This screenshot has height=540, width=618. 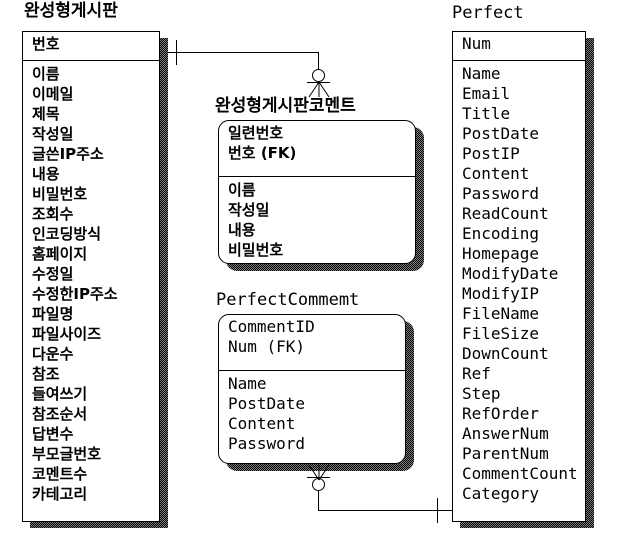 What do you see at coordinates (53, 354) in the screenshot?
I see `field-attribute: 다운수` at bounding box center [53, 354].